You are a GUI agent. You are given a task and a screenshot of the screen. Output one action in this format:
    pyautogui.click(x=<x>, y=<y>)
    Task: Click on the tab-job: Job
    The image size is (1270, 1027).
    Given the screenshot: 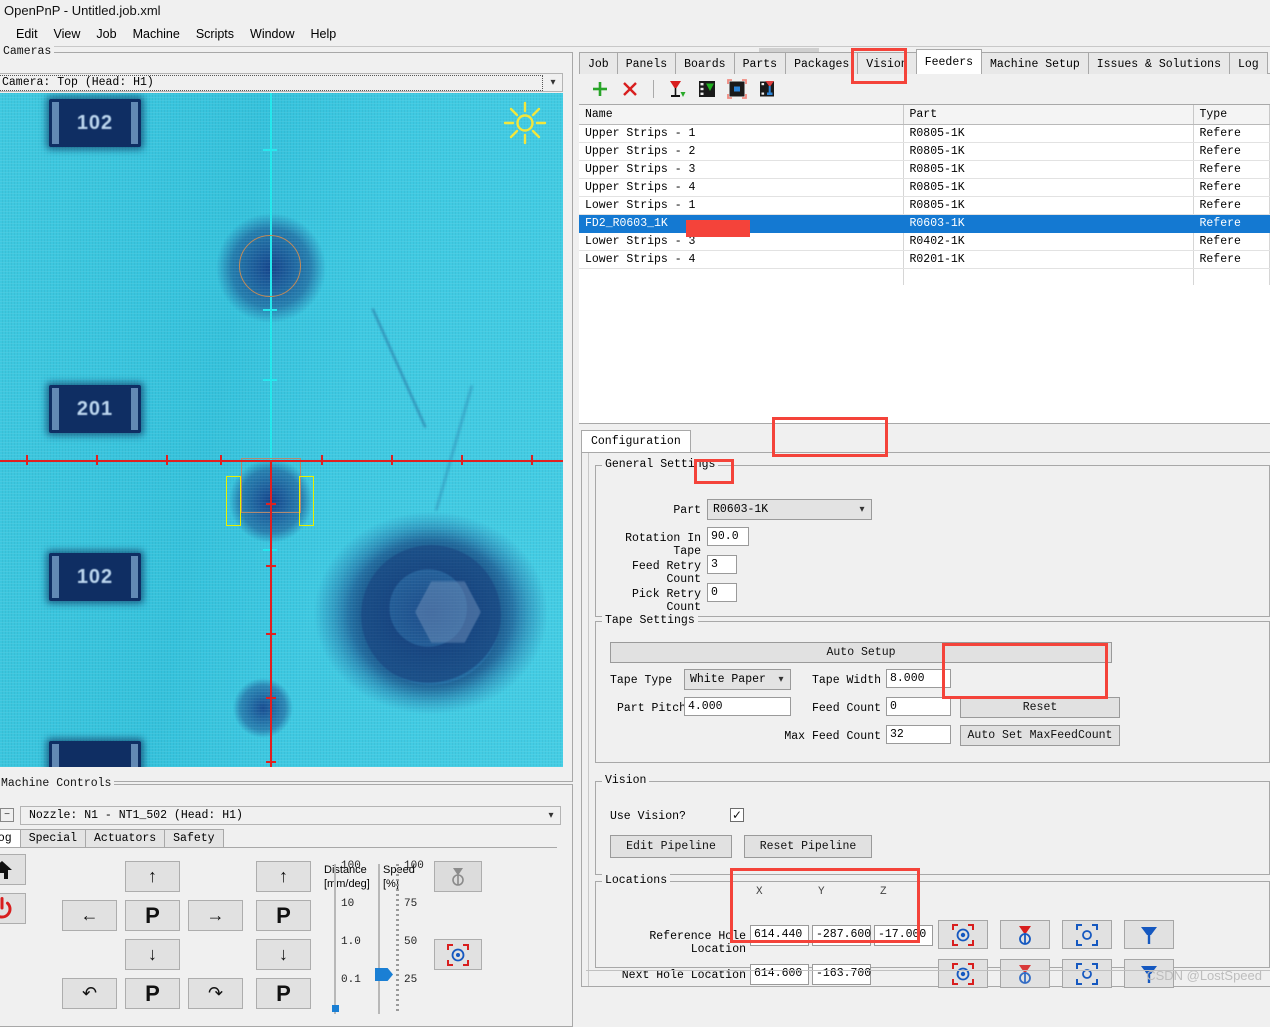 What is the action you would take?
    pyautogui.click(x=598, y=63)
    